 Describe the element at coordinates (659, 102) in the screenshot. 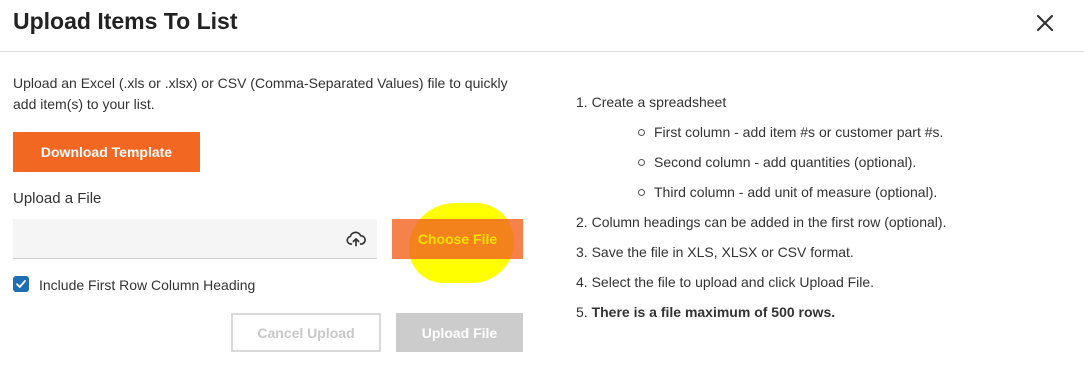

I see `step-text: Create a spreadsheet` at that location.